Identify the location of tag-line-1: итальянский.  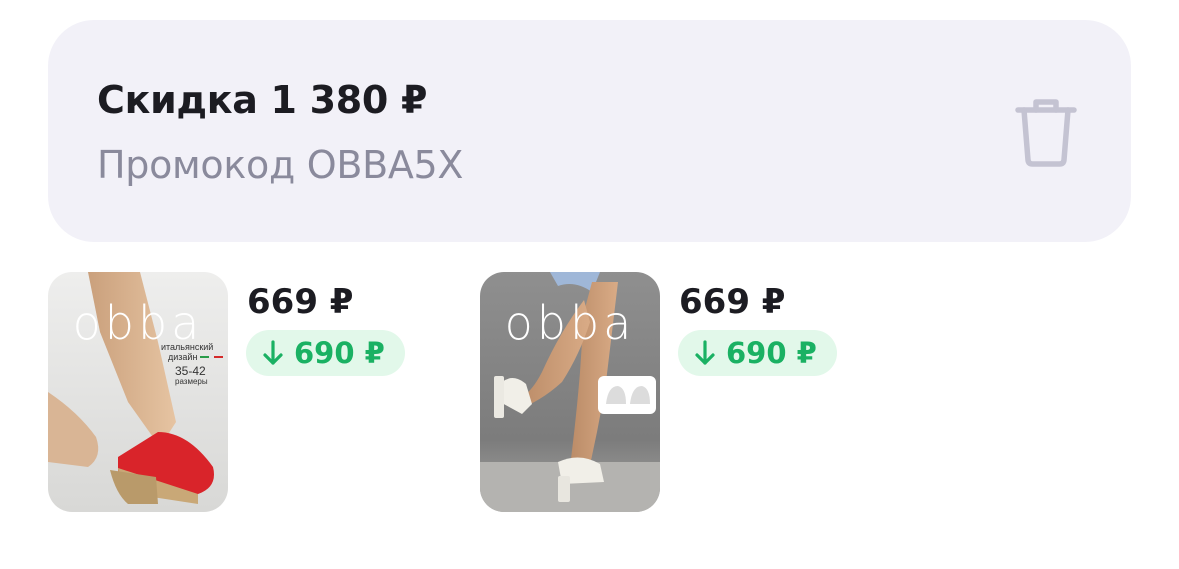
(187, 347).